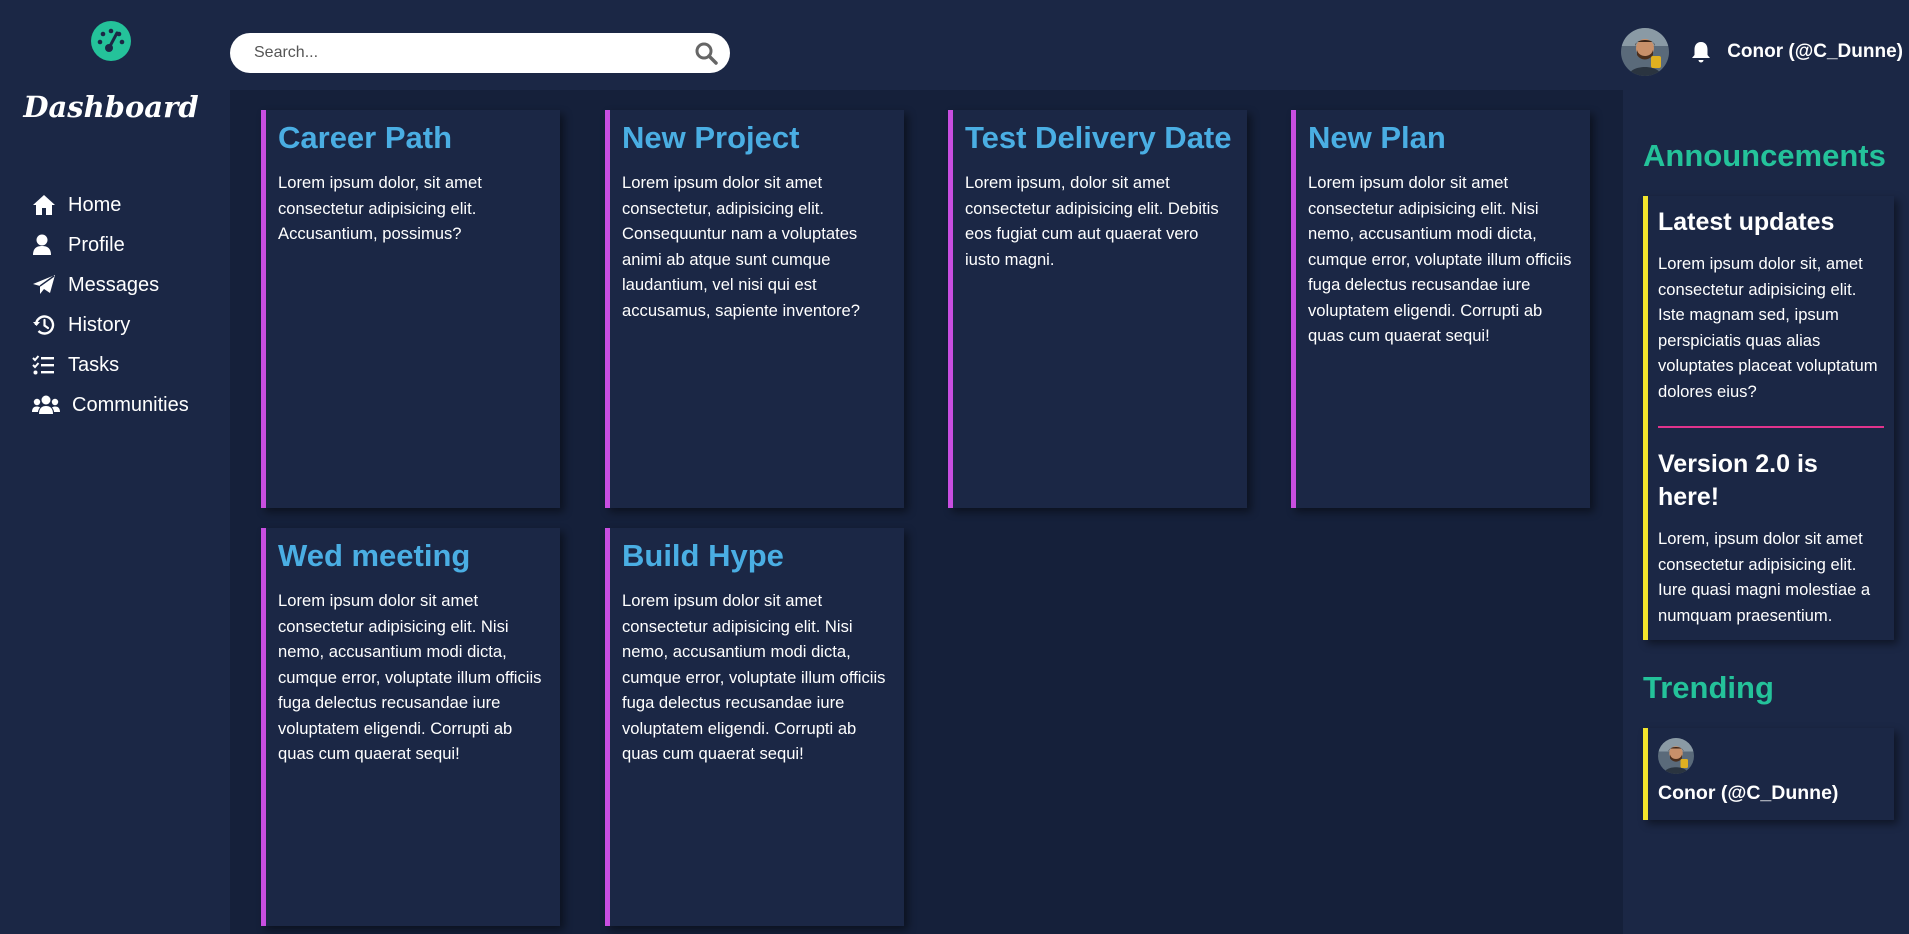 The height and width of the screenshot is (934, 1909). What do you see at coordinates (1768, 774) in the screenshot?
I see `trending-card: Conor (@C_Dunne)` at bounding box center [1768, 774].